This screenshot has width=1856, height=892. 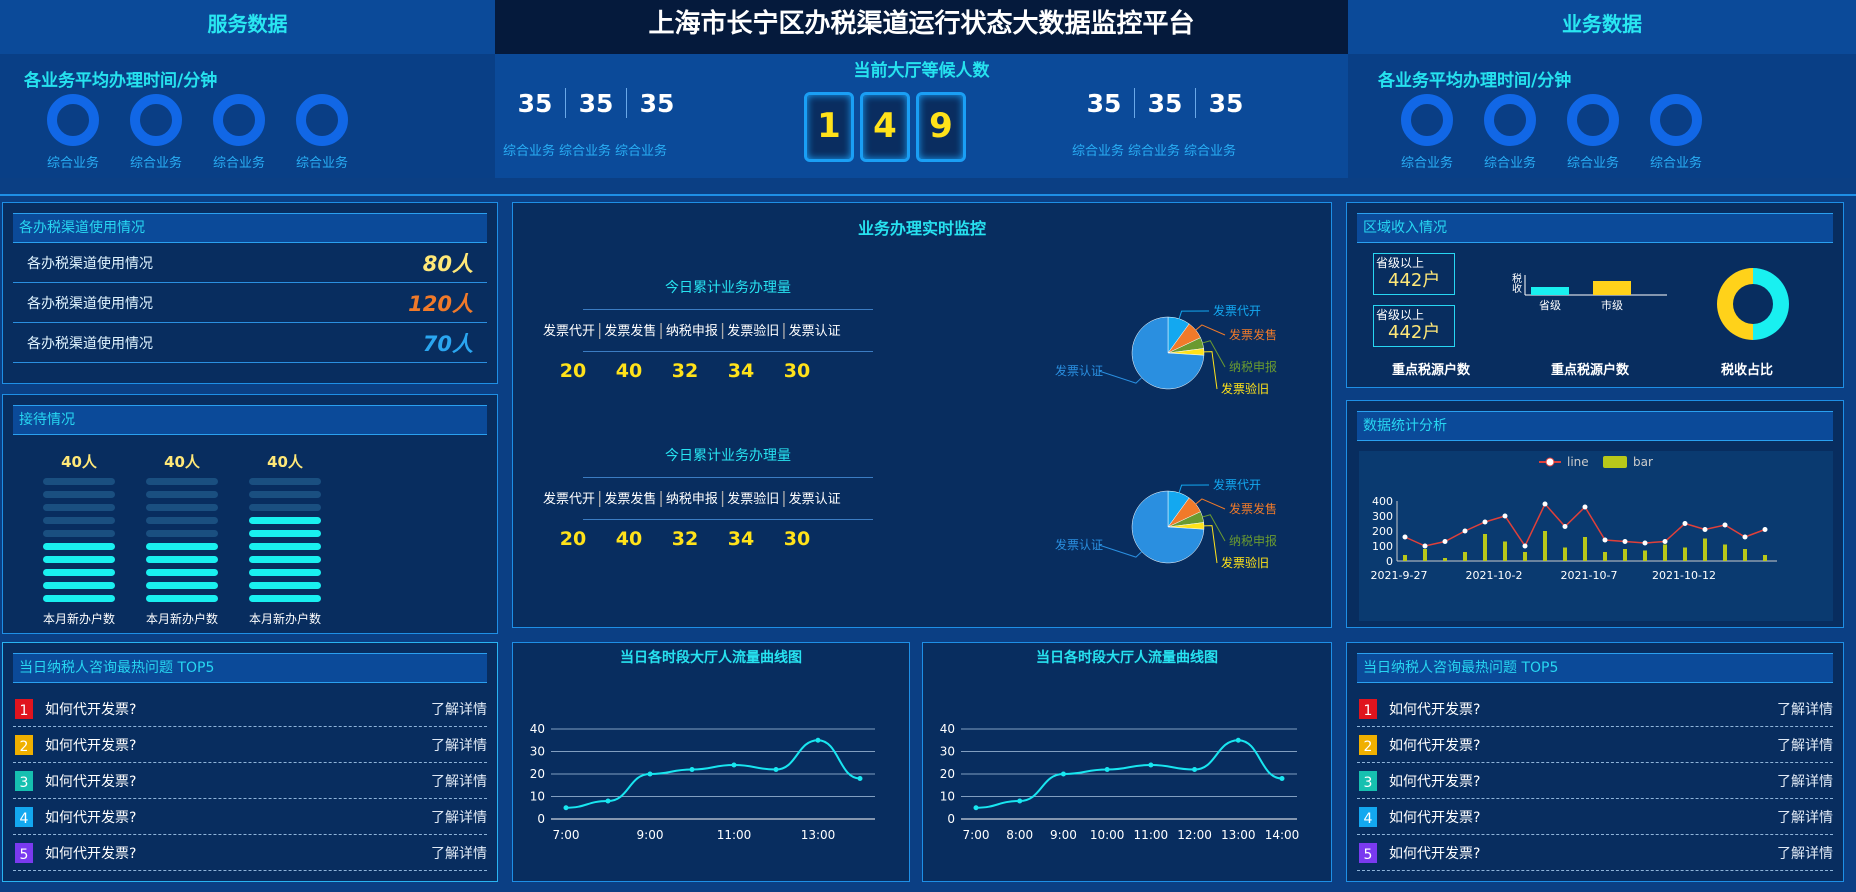 I want to click on rank-badge: 1, so click(x=24, y=708).